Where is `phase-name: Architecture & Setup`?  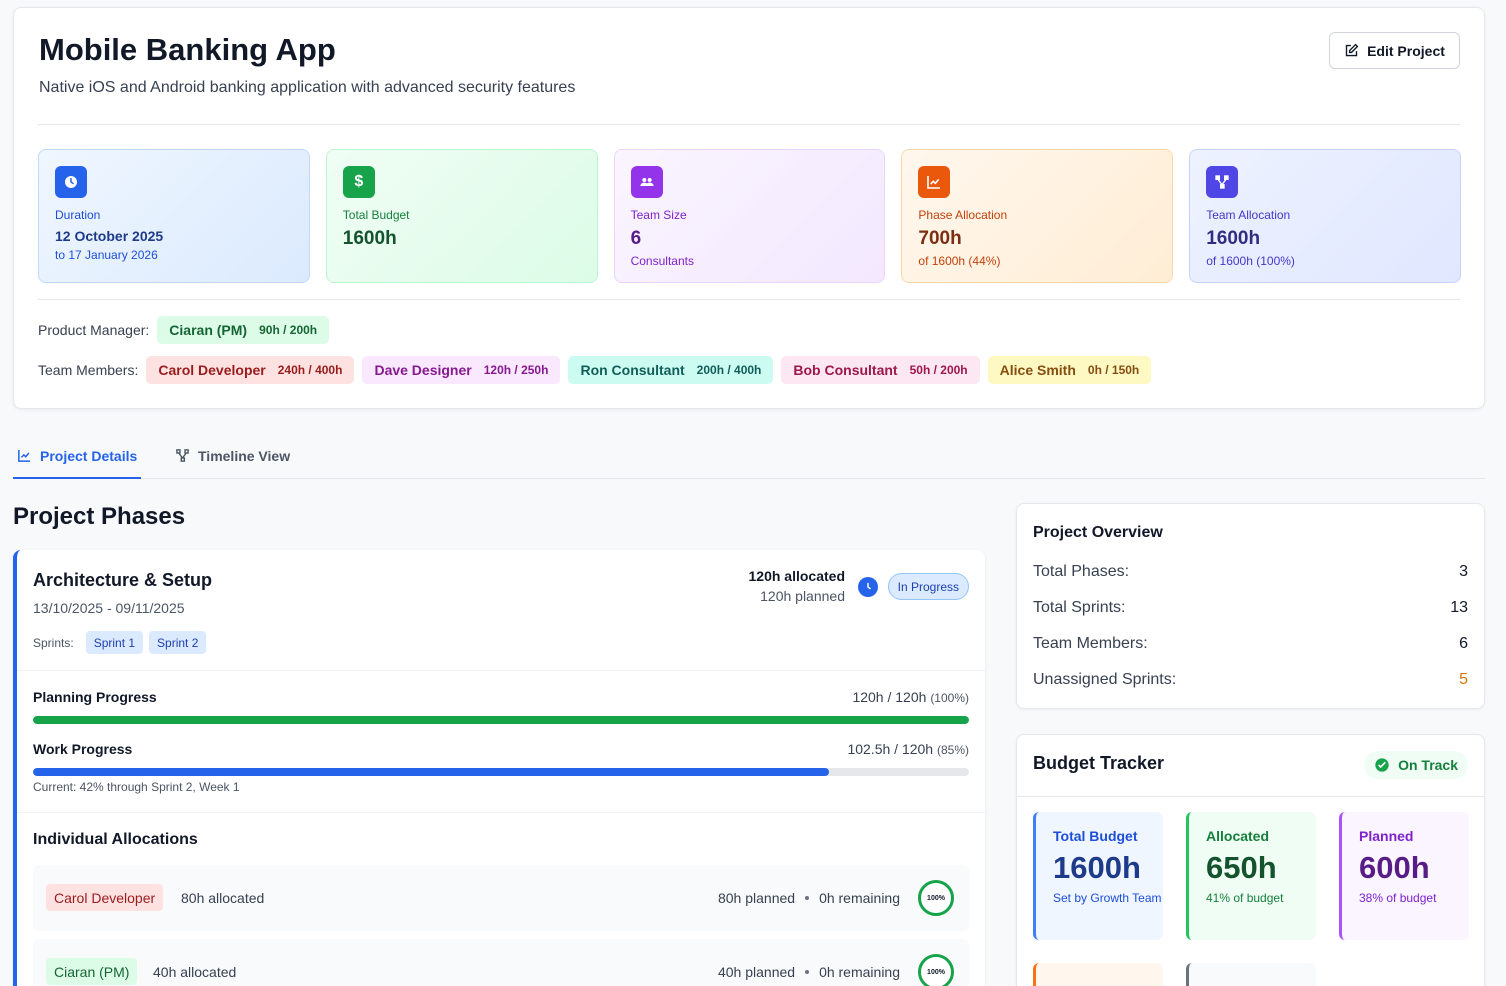 phase-name: Architecture & Setup is located at coordinates (123, 580).